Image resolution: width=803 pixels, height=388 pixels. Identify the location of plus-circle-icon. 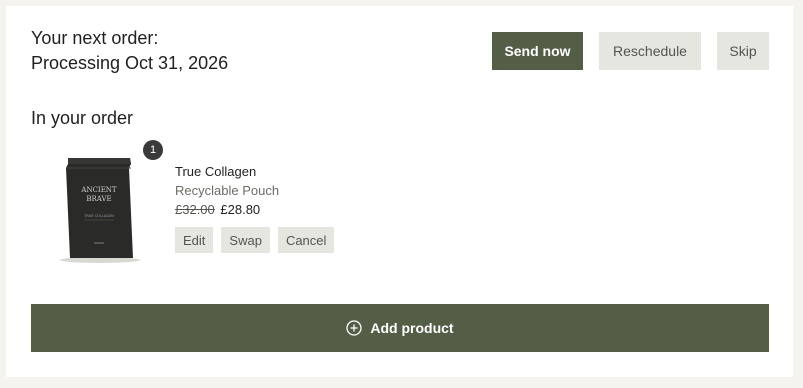
(354, 328).